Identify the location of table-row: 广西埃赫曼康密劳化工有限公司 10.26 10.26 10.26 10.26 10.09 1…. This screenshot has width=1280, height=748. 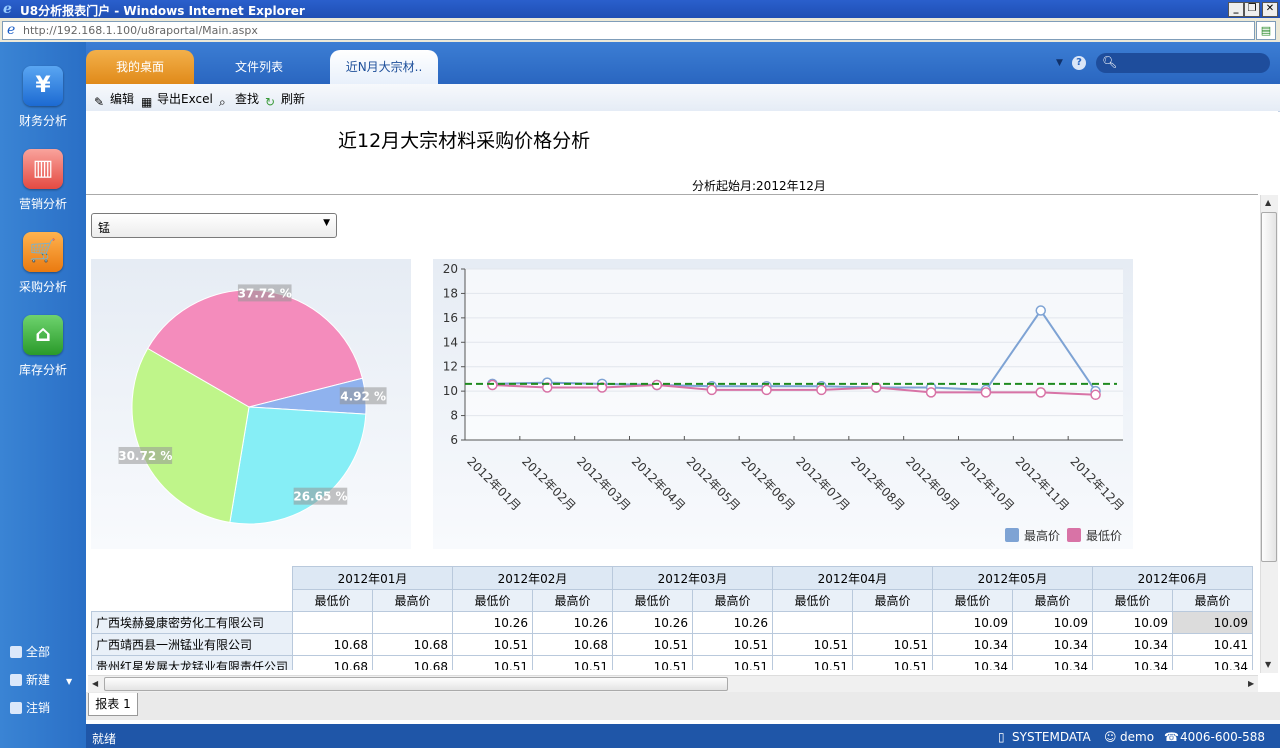
(672, 622).